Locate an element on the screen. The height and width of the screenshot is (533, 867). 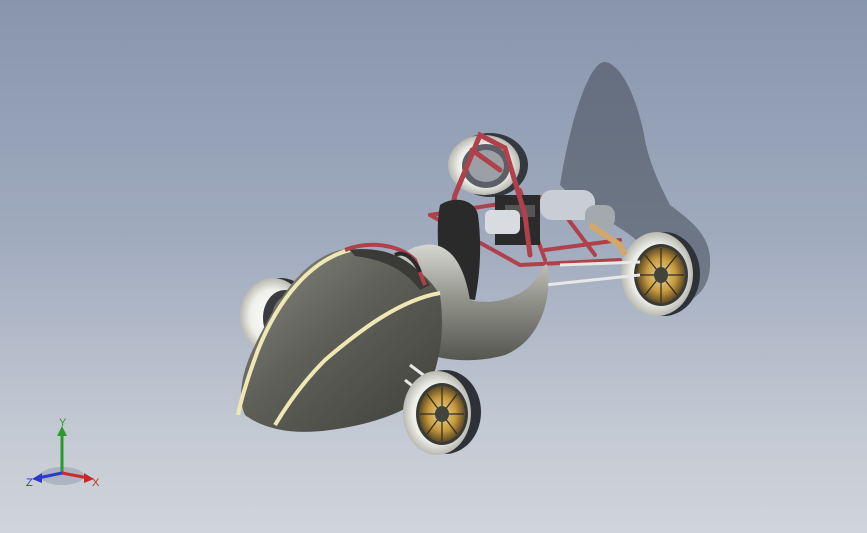
y-axis-label: Y is located at coordinates (63, 423).